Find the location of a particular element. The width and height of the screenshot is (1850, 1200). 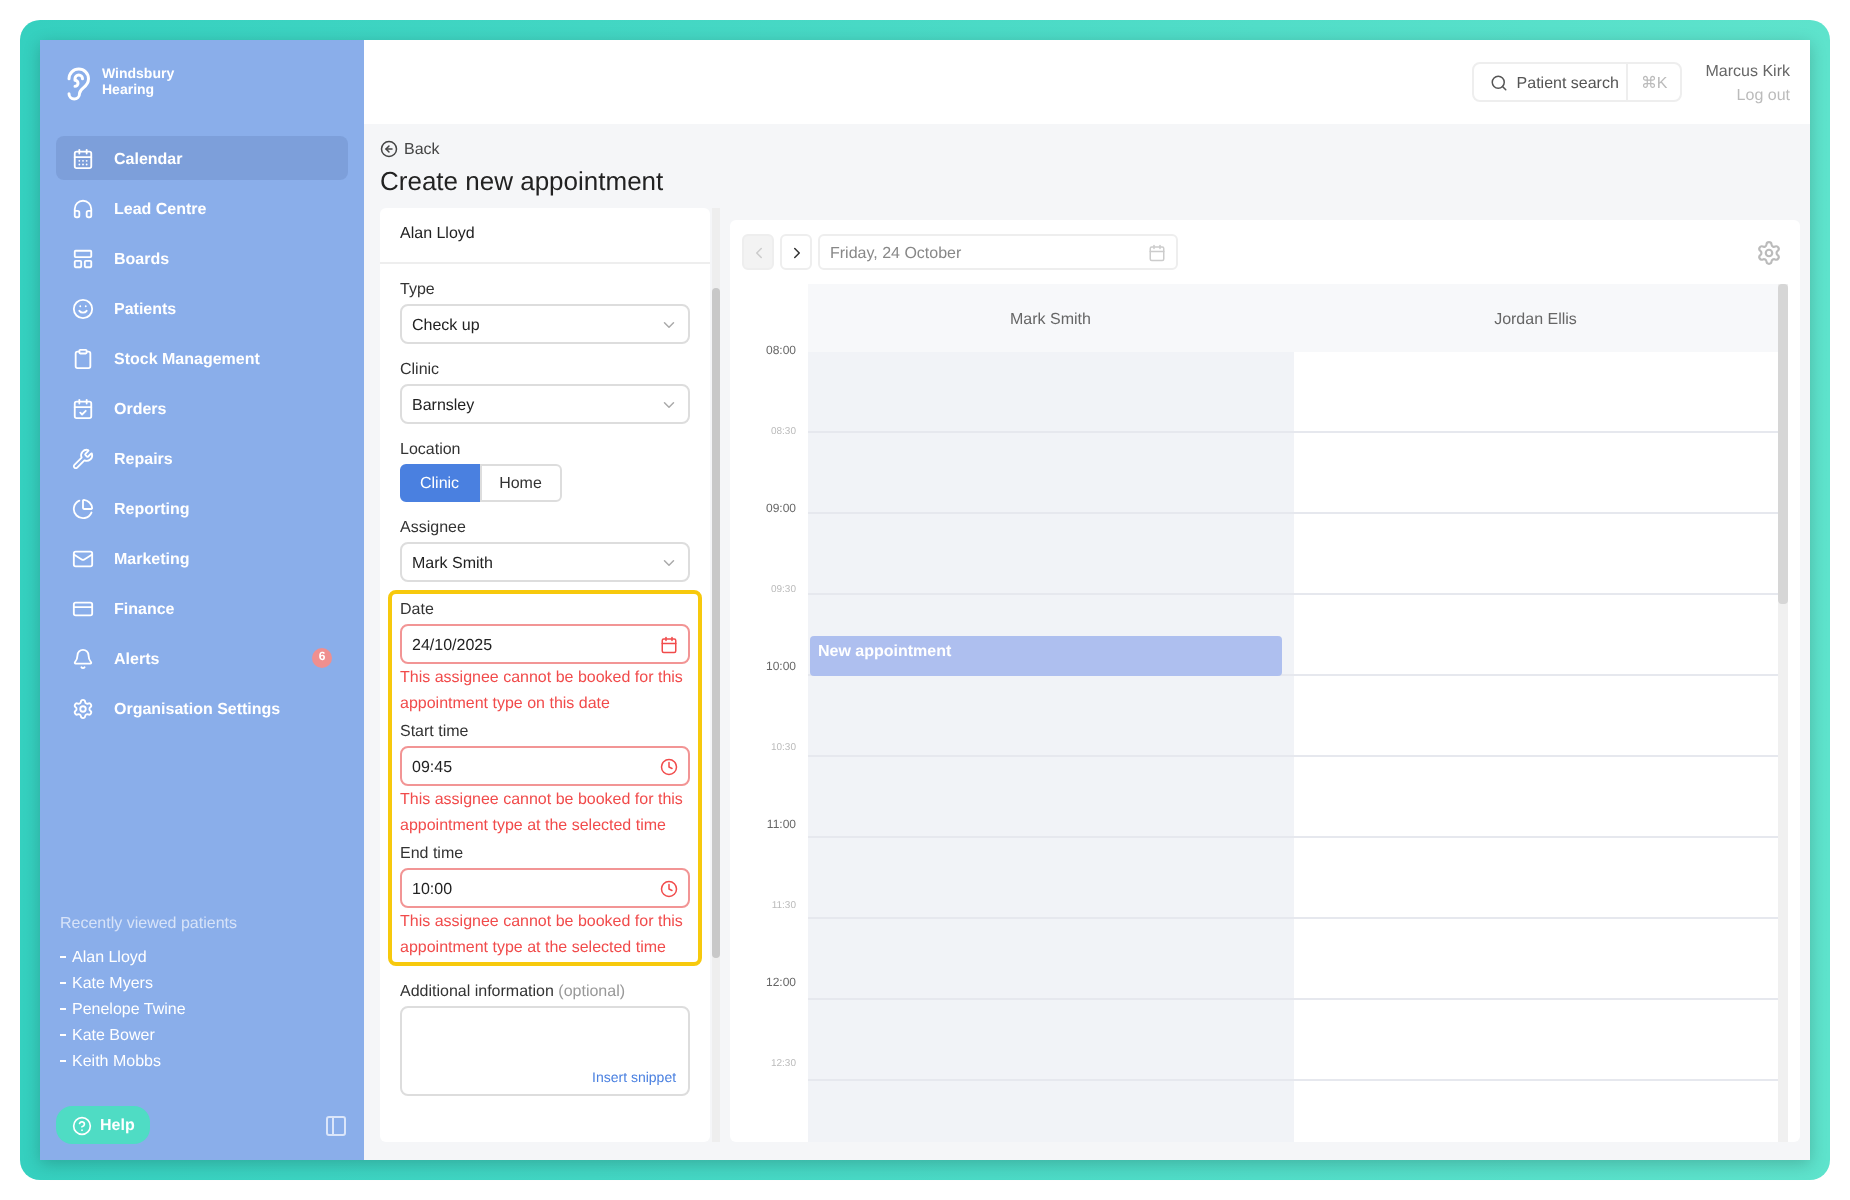

wrench-icon is located at coordinates (83, 458).